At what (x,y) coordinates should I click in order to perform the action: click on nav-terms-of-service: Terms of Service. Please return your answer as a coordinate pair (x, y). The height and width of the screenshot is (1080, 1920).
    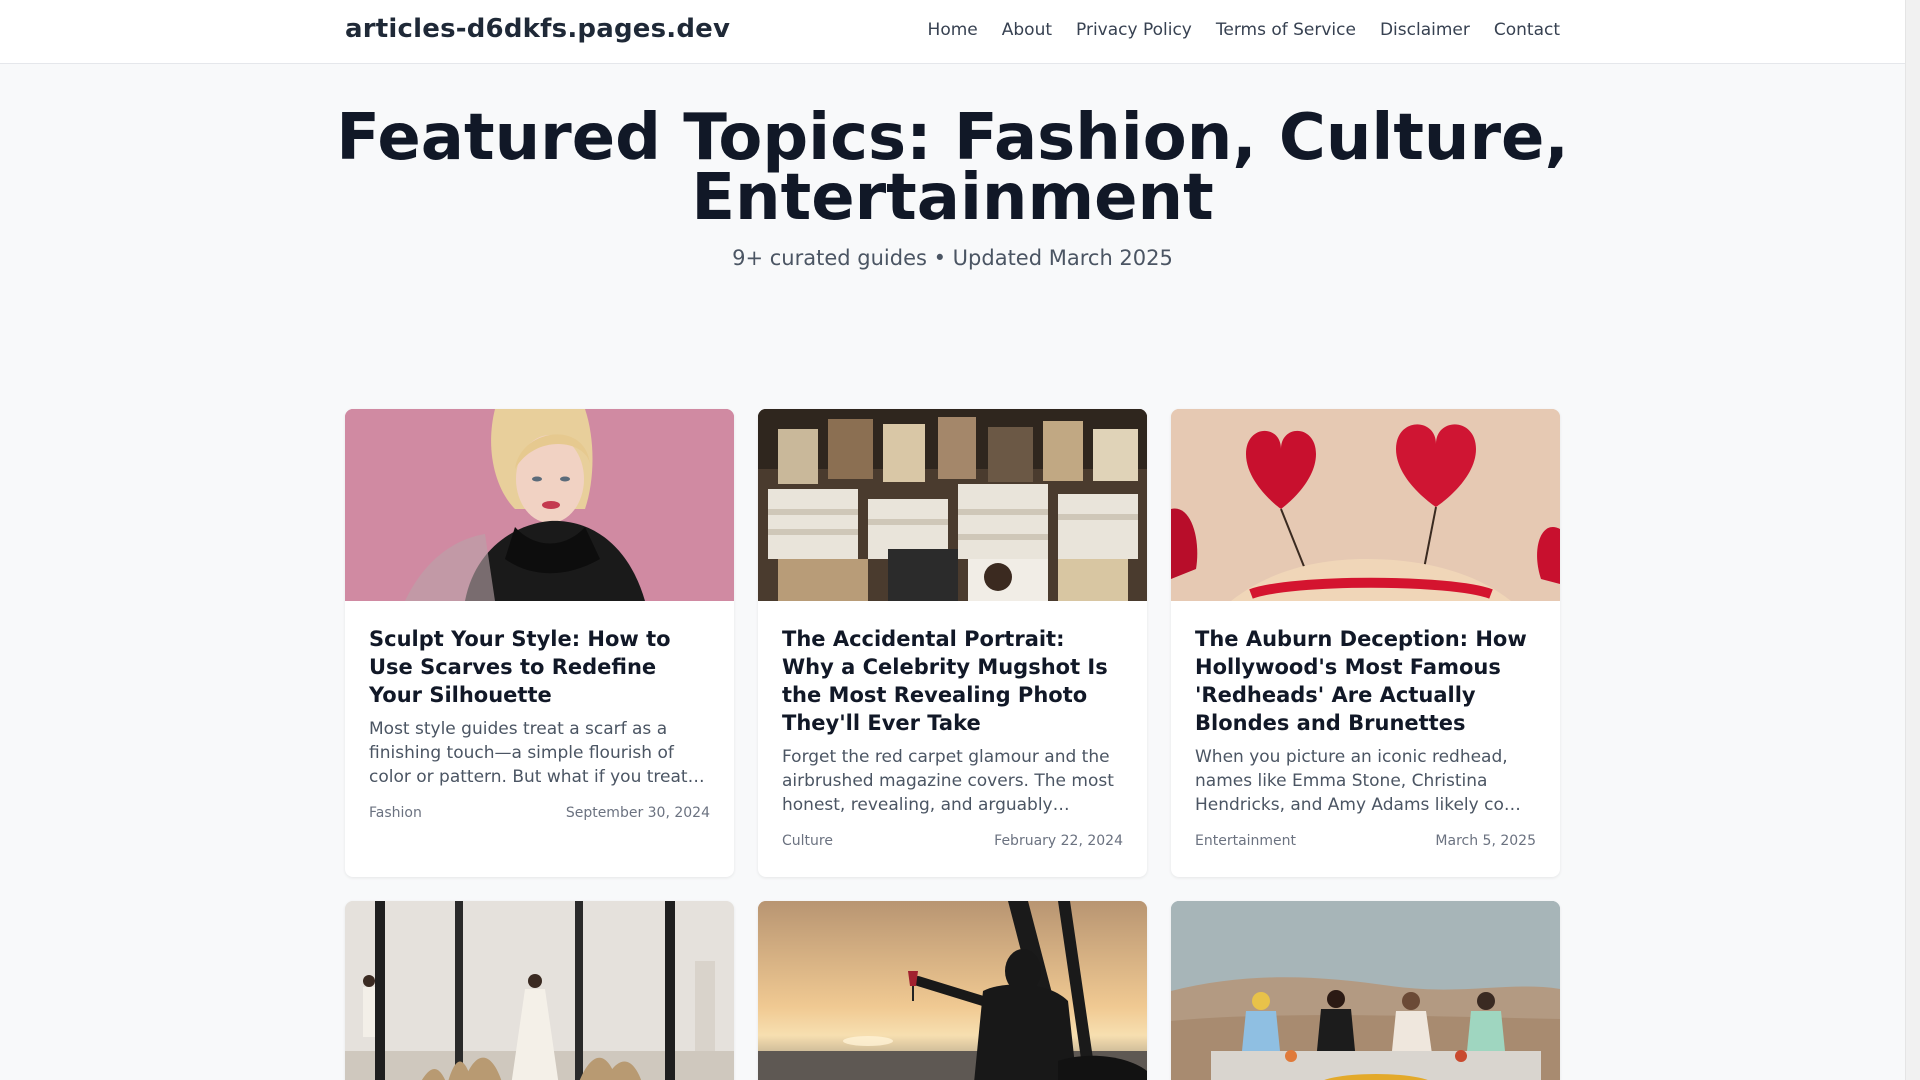
    Looking at the image, I should click on (1286, 30).